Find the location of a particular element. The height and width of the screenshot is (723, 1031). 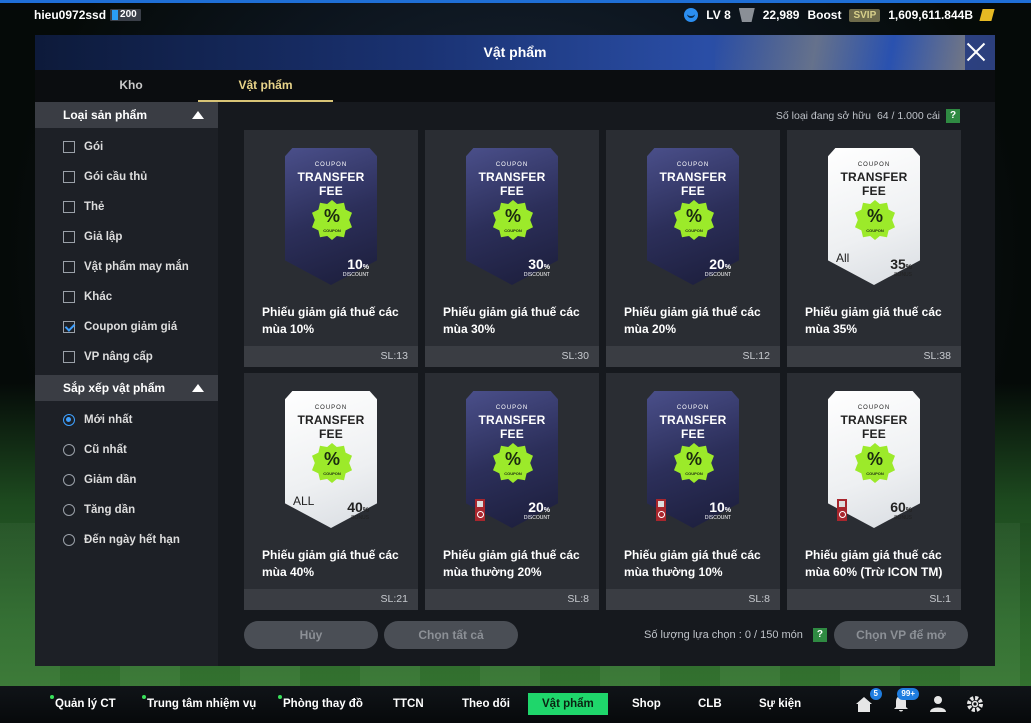

filter-option-the: Thẻ is located at coordinates (126, 207).